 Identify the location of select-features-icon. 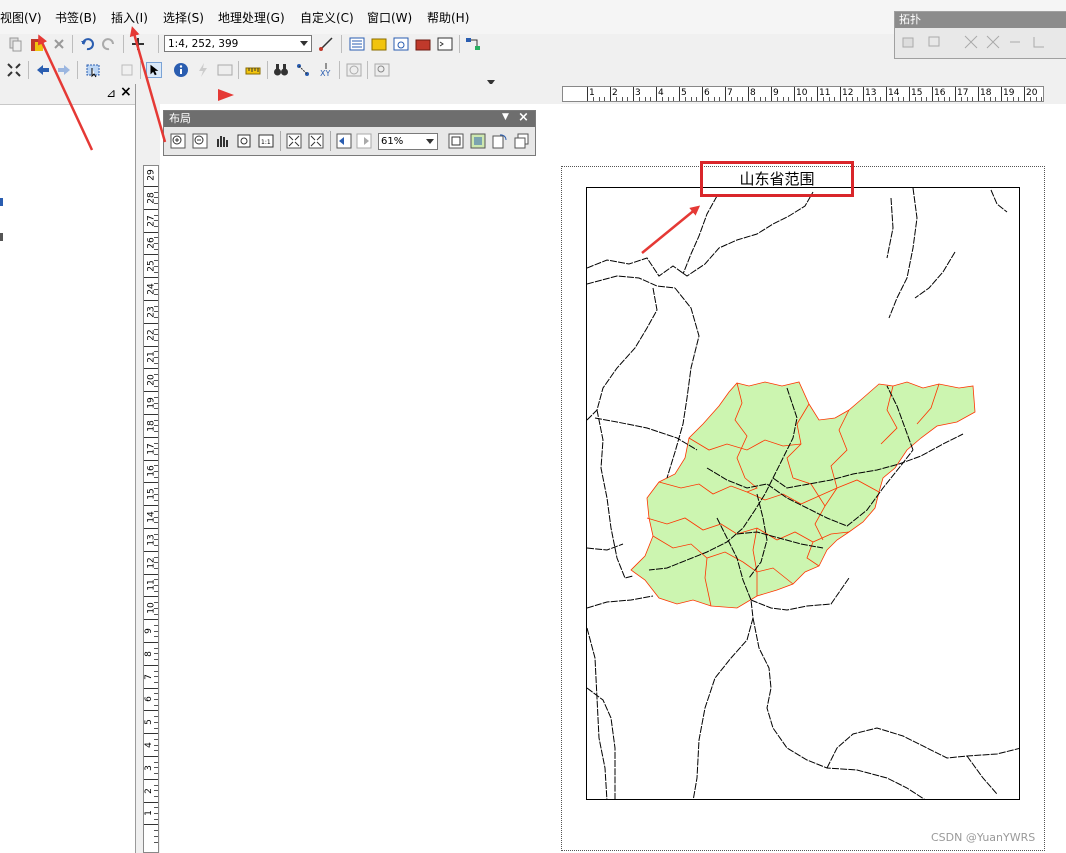
(93, 70).